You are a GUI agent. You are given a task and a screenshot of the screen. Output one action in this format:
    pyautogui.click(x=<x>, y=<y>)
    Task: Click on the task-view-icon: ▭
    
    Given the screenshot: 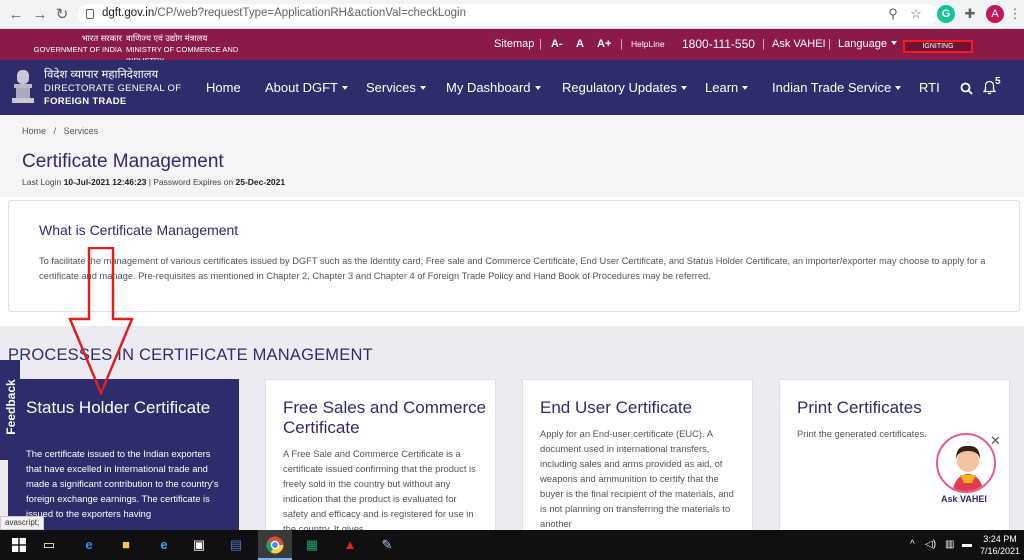 What is the action you would take?
    pyautogui.click(x=49, y=545)
    